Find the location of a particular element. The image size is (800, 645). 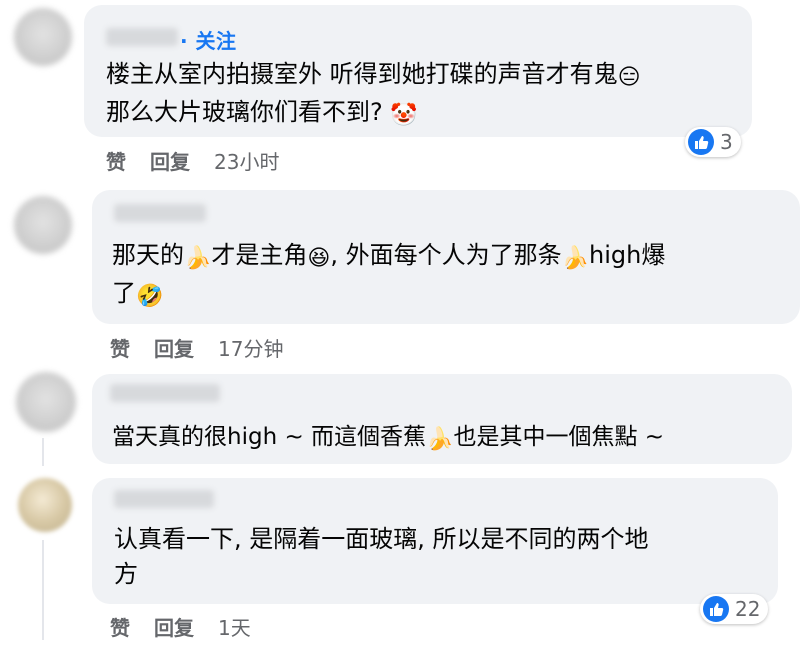

comment-bubble: 當天真的很high ~ 而這個香蕉🍌也是其中一個焦點 ~ is located at coordinates (442, 419).